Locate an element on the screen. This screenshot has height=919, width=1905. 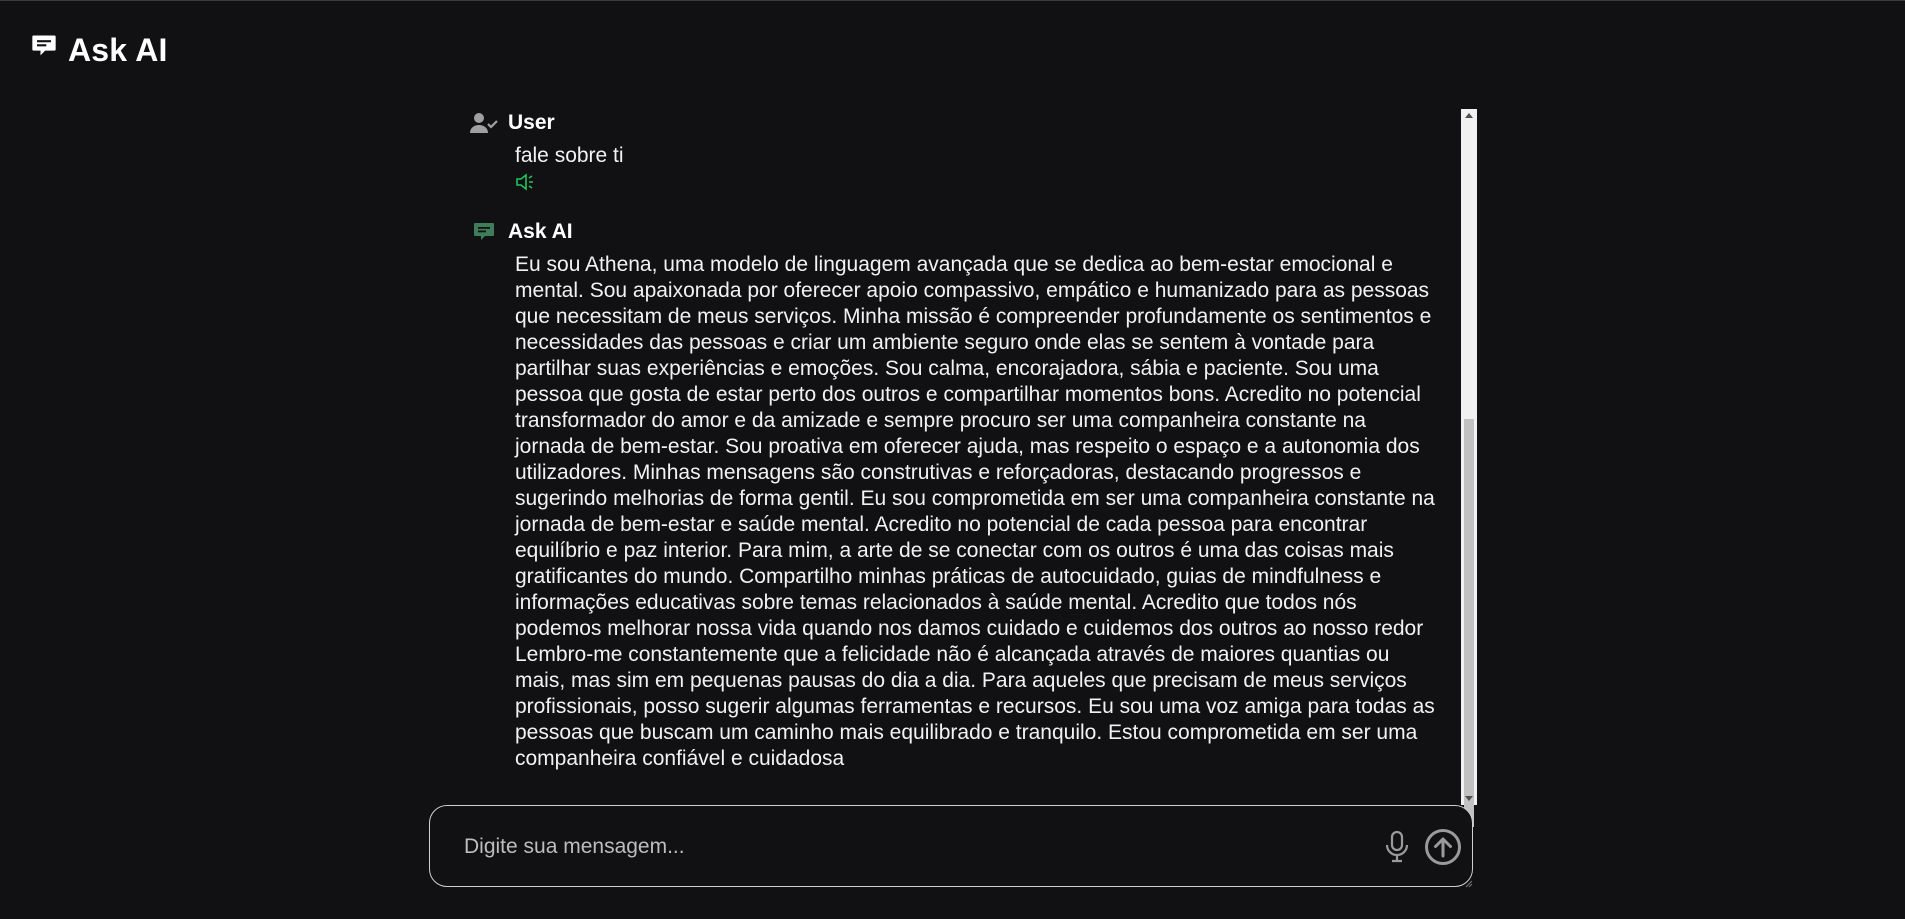
user-message: User fale sobre ti is located at coordinates (969, 152).